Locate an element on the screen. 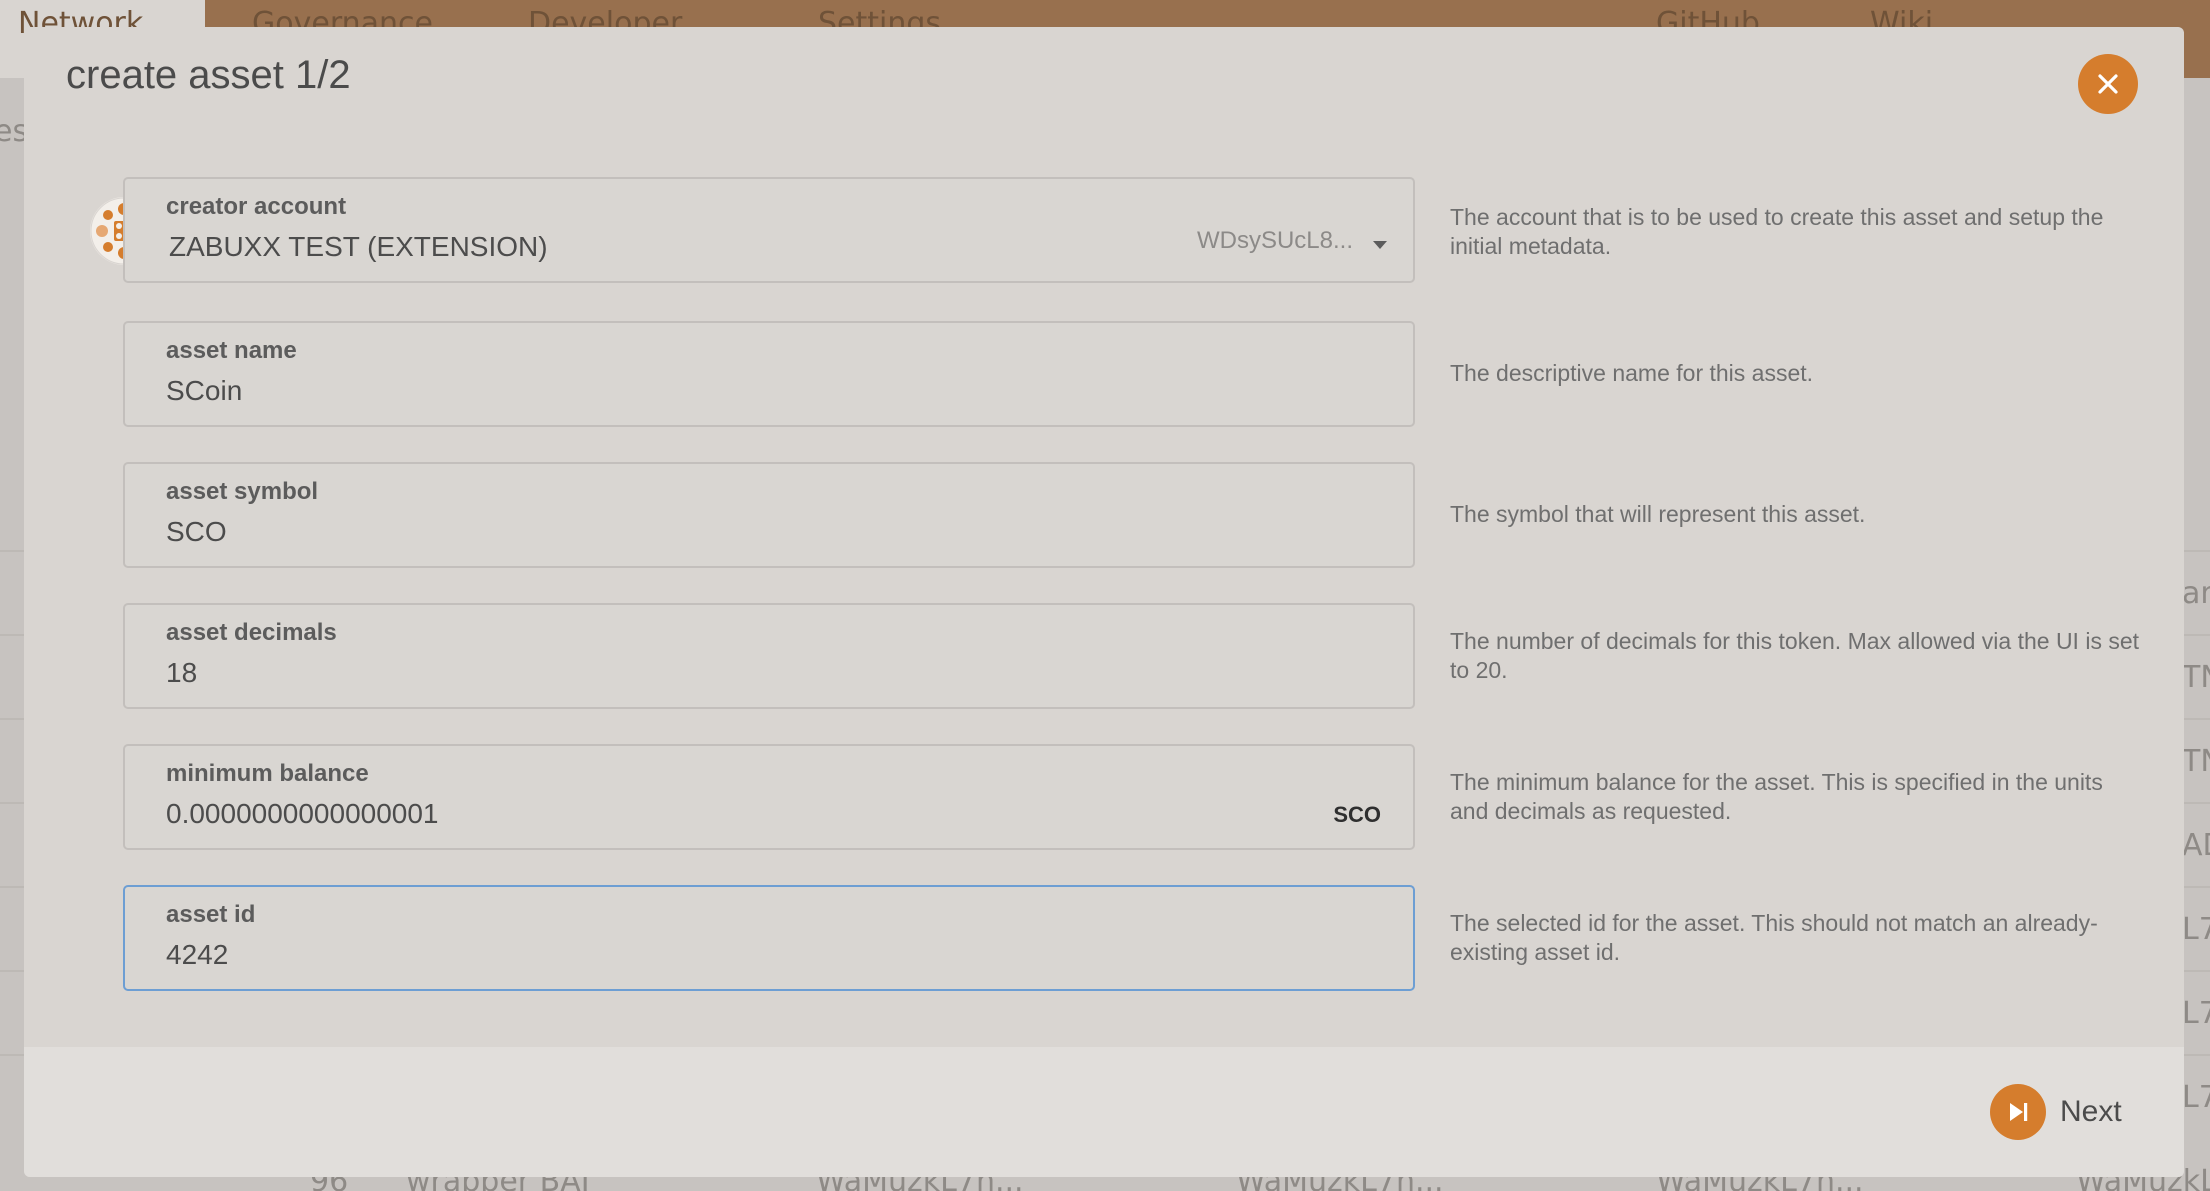  creator-account-label: creator account is located at coordinates (256, 206).